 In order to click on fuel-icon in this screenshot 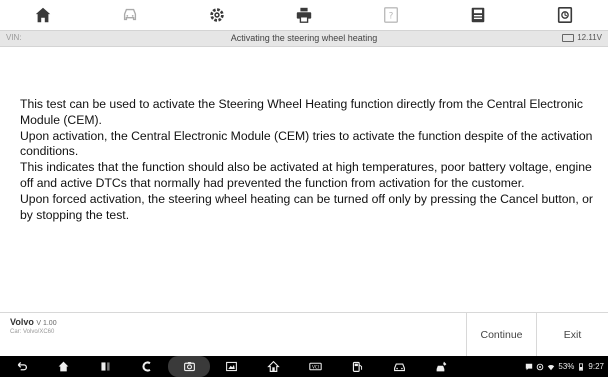, I will do `click(357, 366)`.